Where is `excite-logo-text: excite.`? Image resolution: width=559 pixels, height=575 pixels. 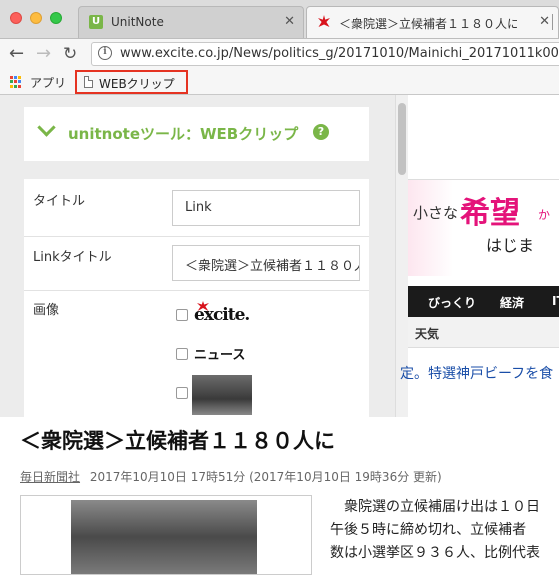 excite-logo-text: excite. is located at coordinates (222, 315).